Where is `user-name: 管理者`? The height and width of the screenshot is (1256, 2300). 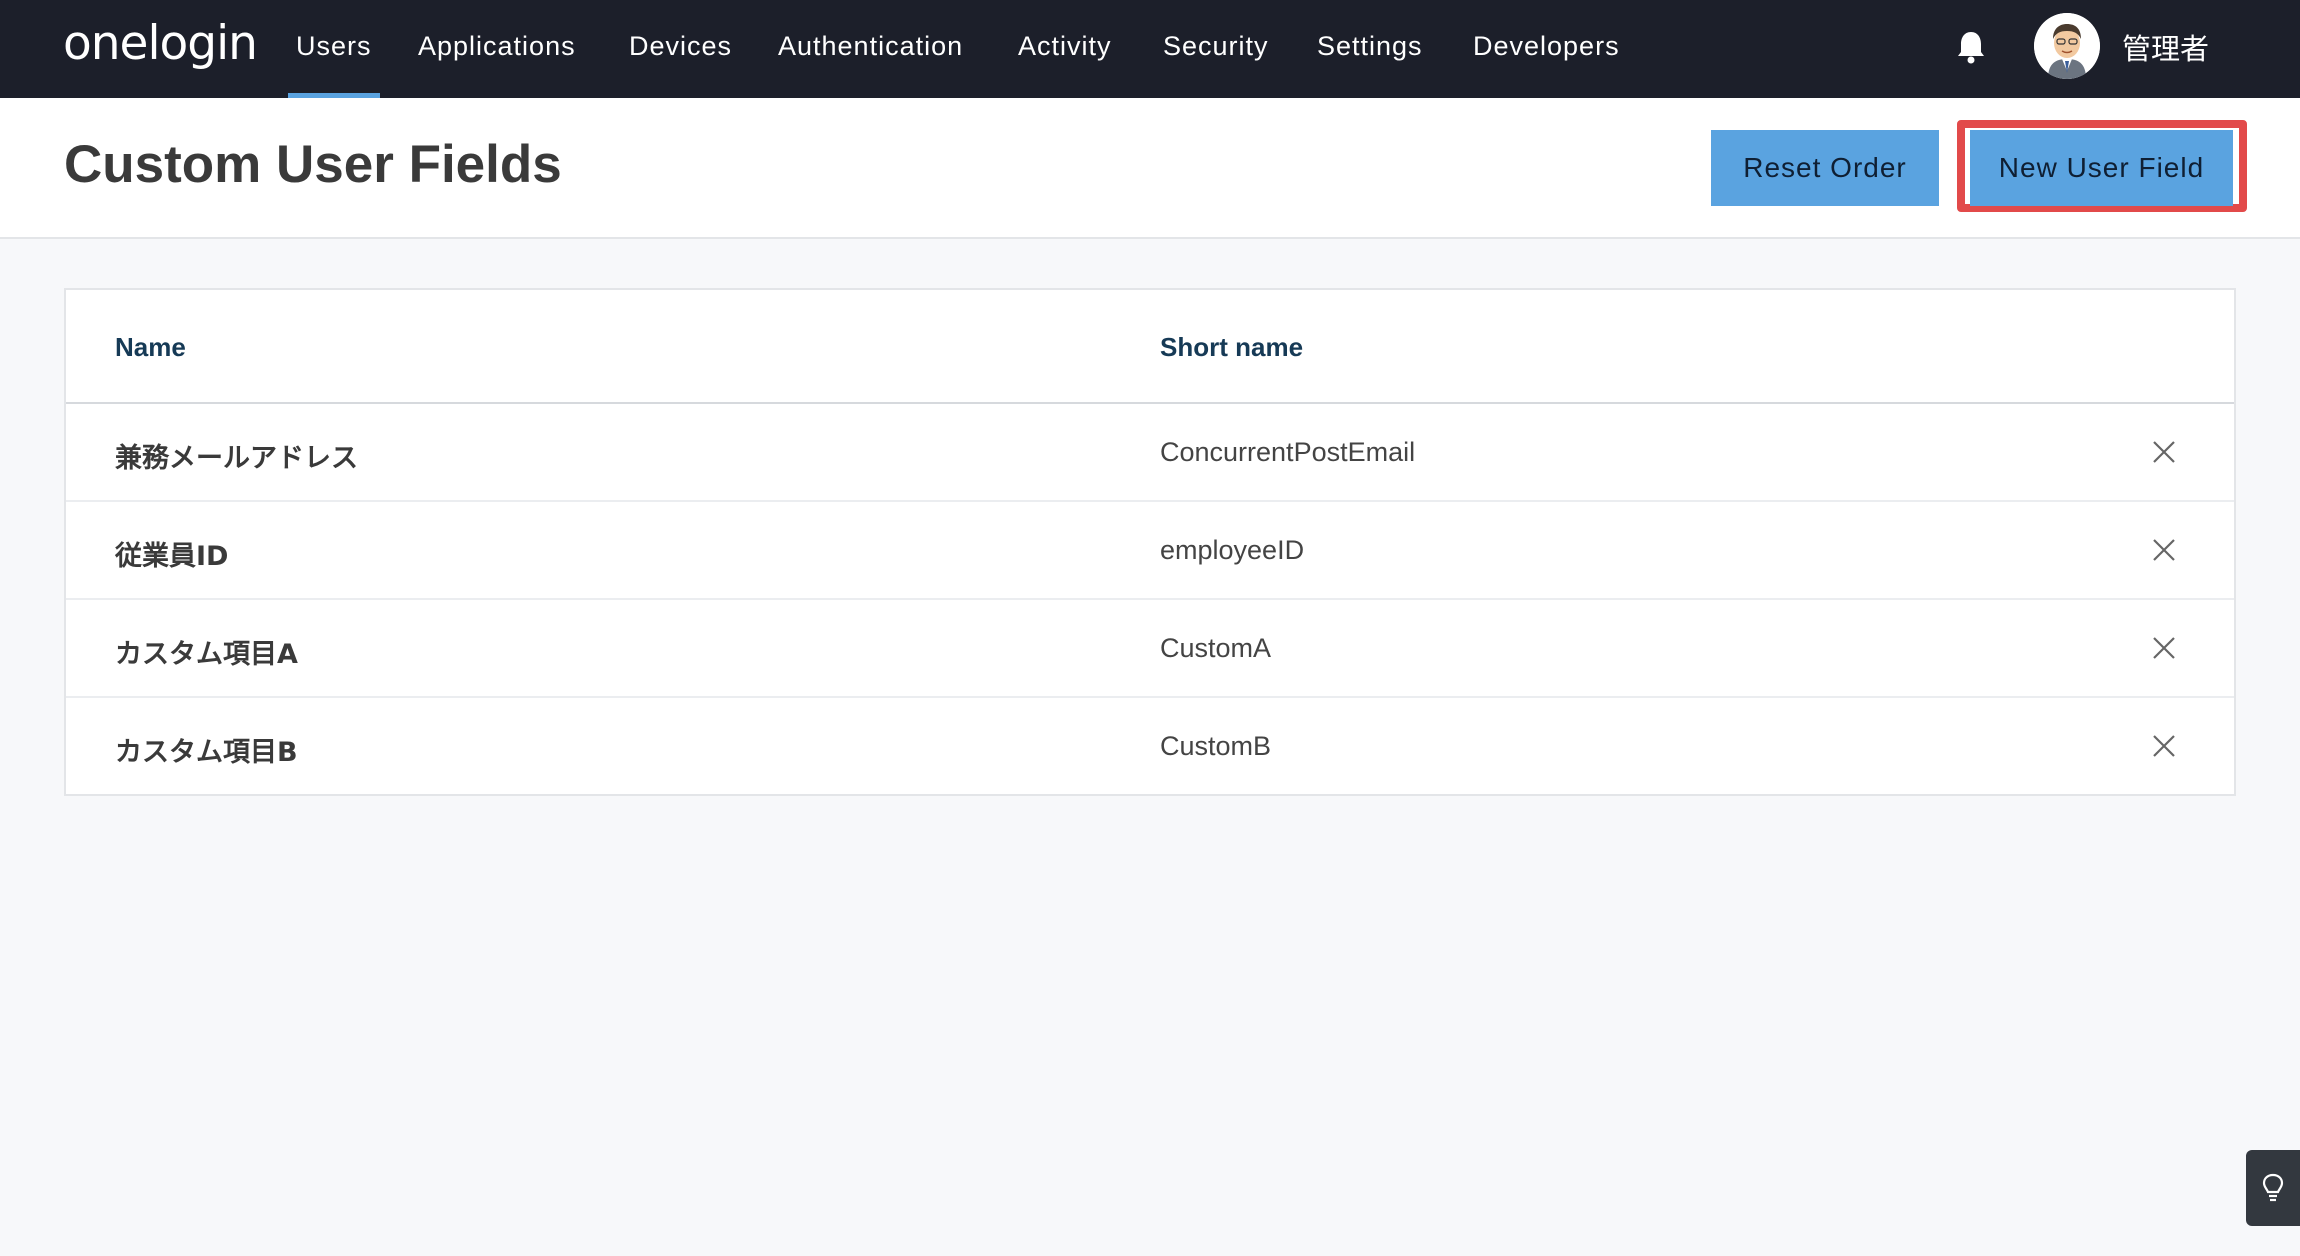
user-name: 管理者 is located at coordinates (2165, 47).